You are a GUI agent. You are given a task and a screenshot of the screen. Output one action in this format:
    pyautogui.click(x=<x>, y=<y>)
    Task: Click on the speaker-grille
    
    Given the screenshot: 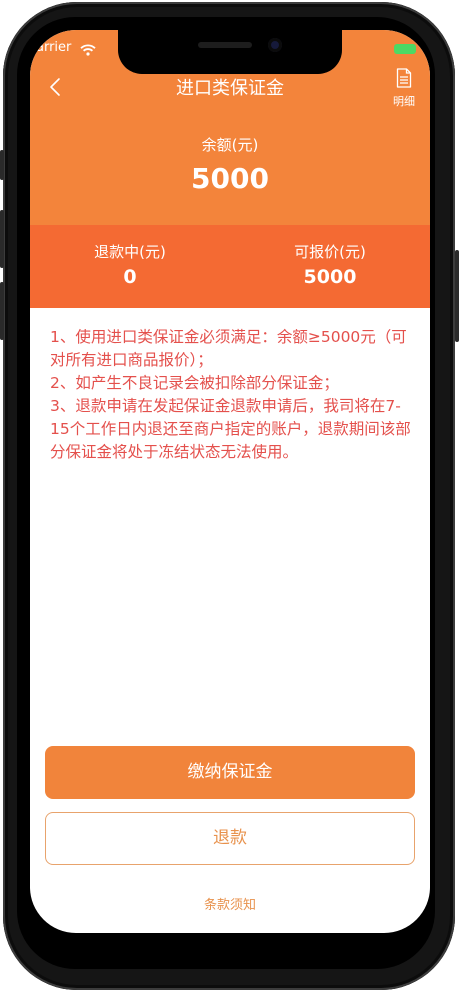 What is the action you would take?
    pyautogui.click(x=225, y=45)
    